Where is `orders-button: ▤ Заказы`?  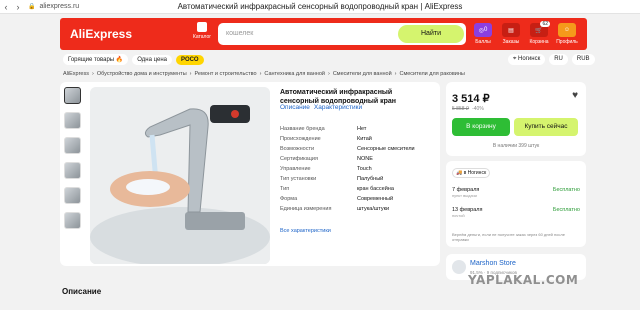
orders-button: ▤ Заказы is located at coordinates (511, 34).